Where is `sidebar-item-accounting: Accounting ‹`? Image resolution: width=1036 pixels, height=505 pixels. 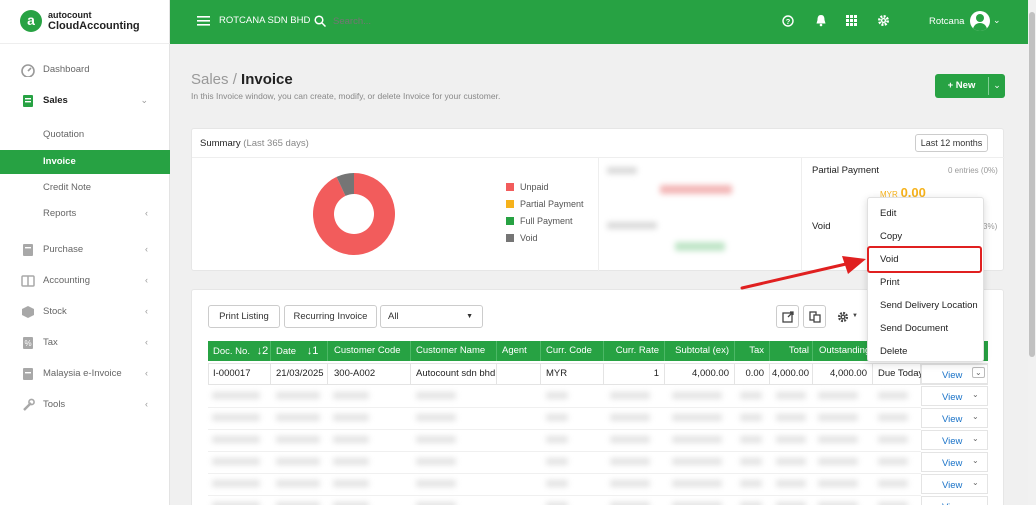 sidebar-item-accounting: Accounting ‹ is located at coordinates (85, 281).